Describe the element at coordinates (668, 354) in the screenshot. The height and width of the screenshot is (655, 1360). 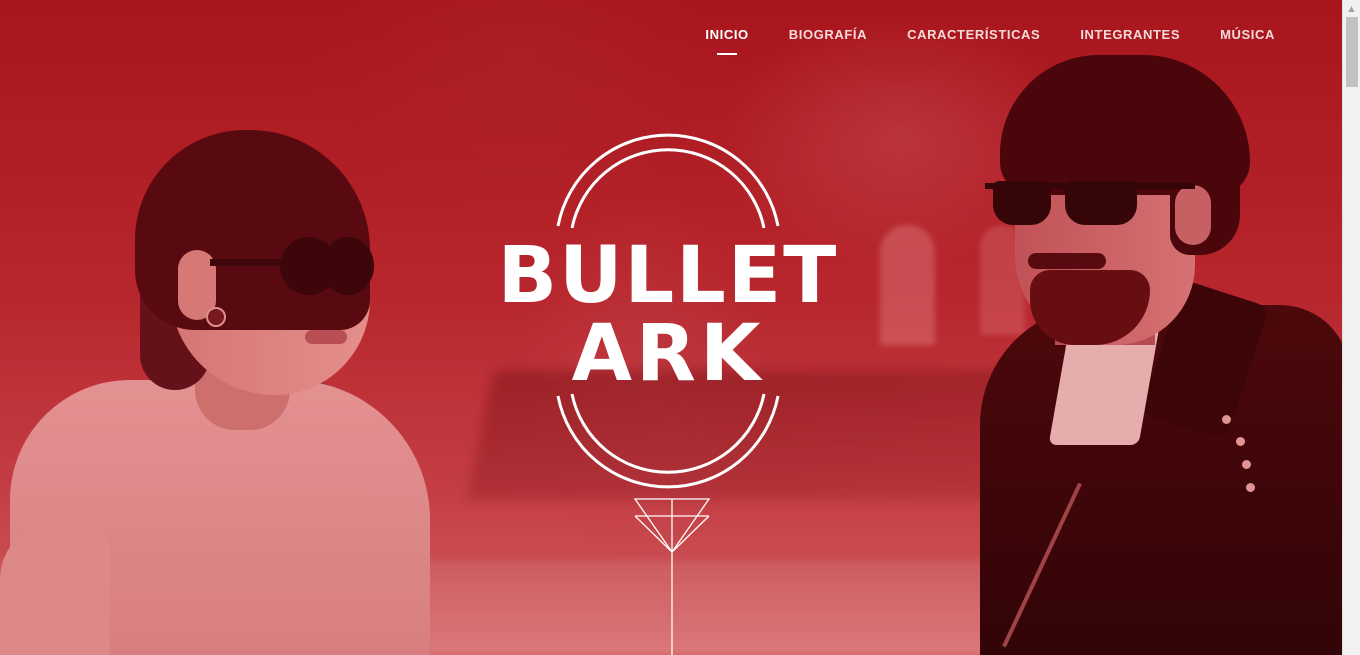
I see `logo-text-line2: ARK` at that location.